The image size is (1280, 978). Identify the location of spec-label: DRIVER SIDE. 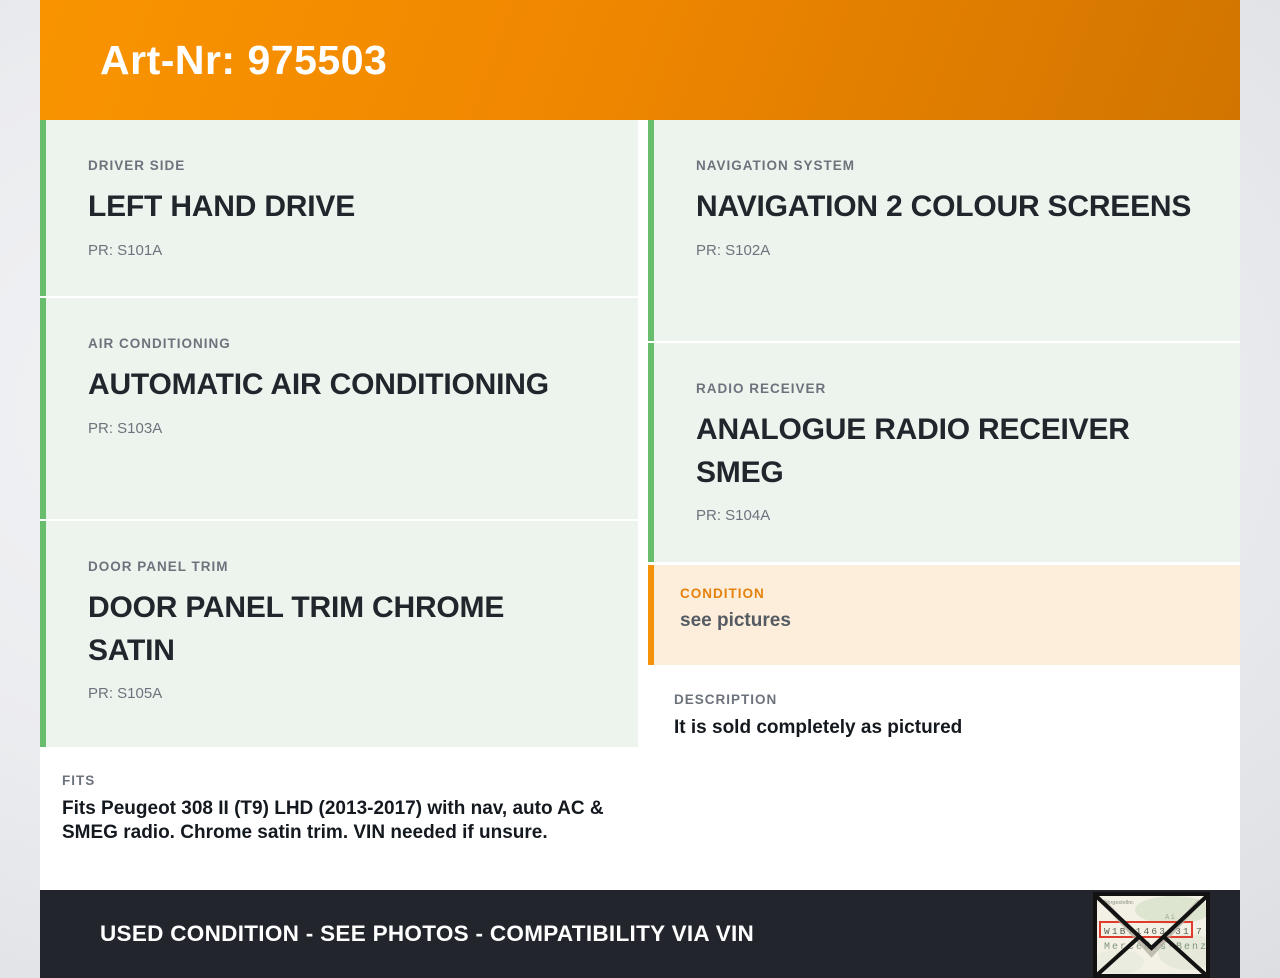
(137, 165).